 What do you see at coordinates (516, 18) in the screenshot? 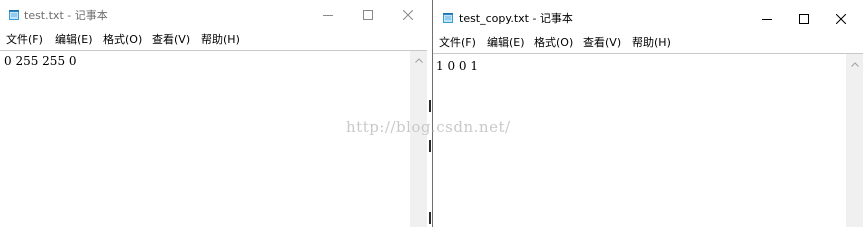
I see `window-title: test_copy.txt - 记事本` at bounding box center [516, 18].